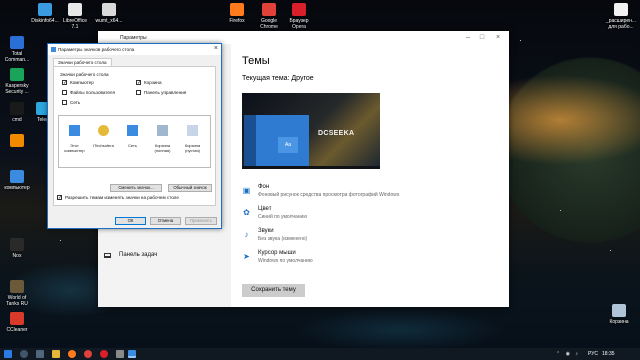  Describe the element at coordinates (367, 237) in the screenshot. I see `sounds-option: ♪ Звуки Без звука (изменено)` at that location.